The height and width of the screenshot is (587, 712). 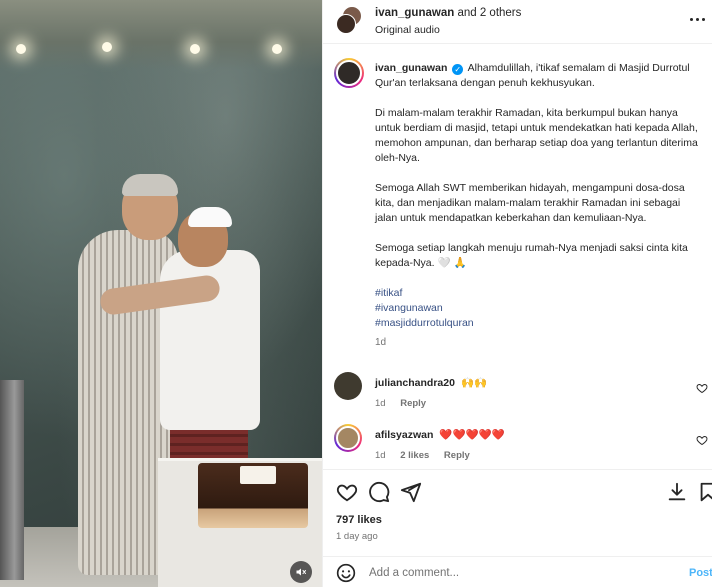 I want to click on add-comment-bar: Post, so click(x=517, y=571).